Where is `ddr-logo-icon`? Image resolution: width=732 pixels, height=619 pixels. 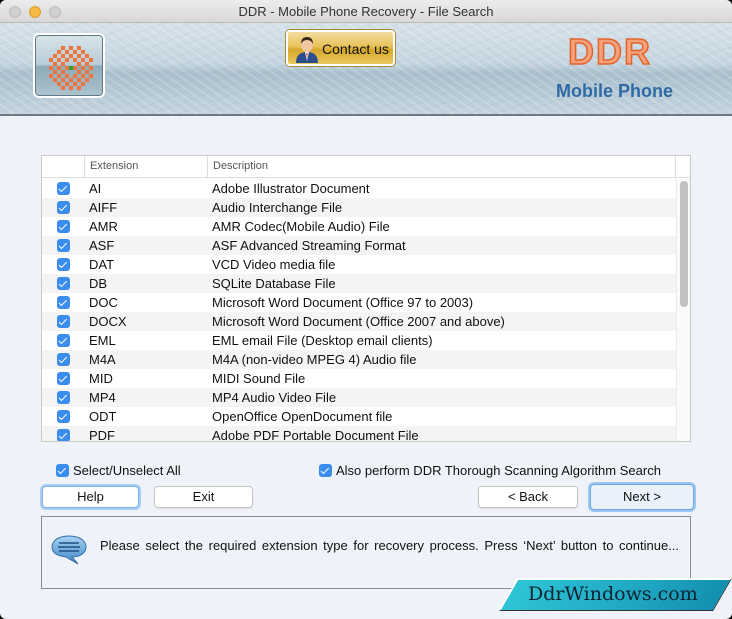 ddr-logo-icon is located at coordinates (71, 68).